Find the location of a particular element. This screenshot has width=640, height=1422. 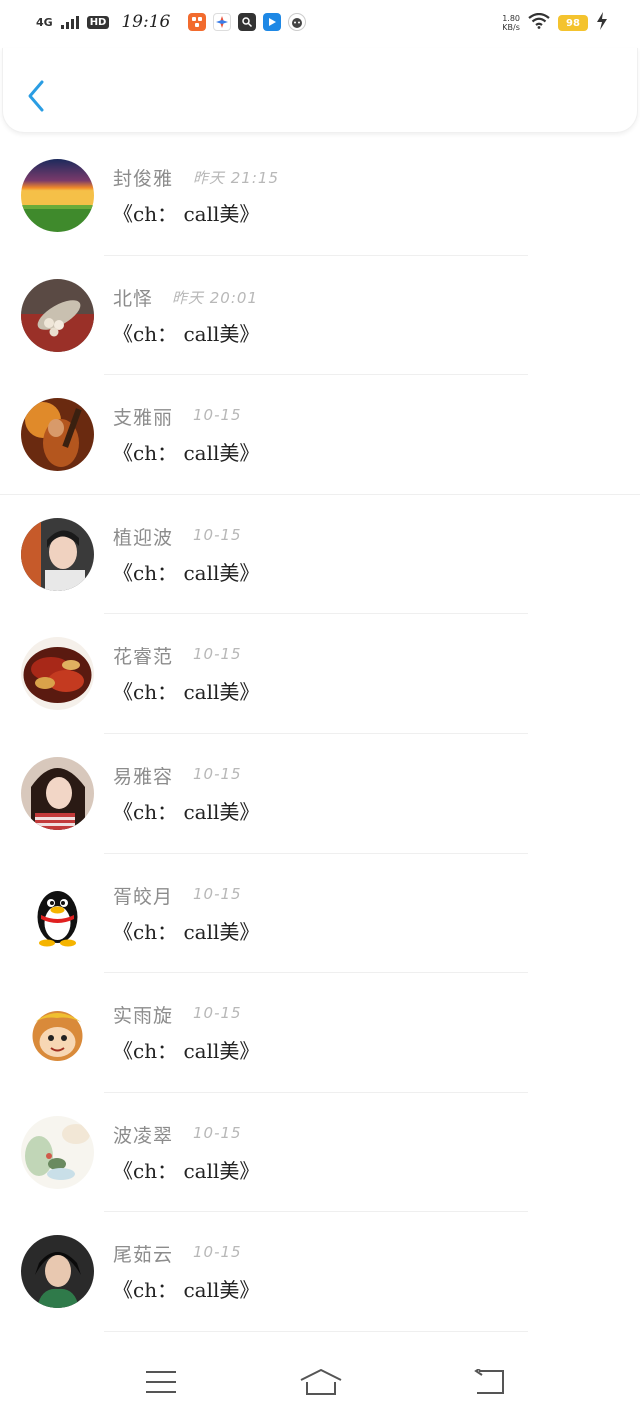

return-icon is located at coordinates (489, 1382).